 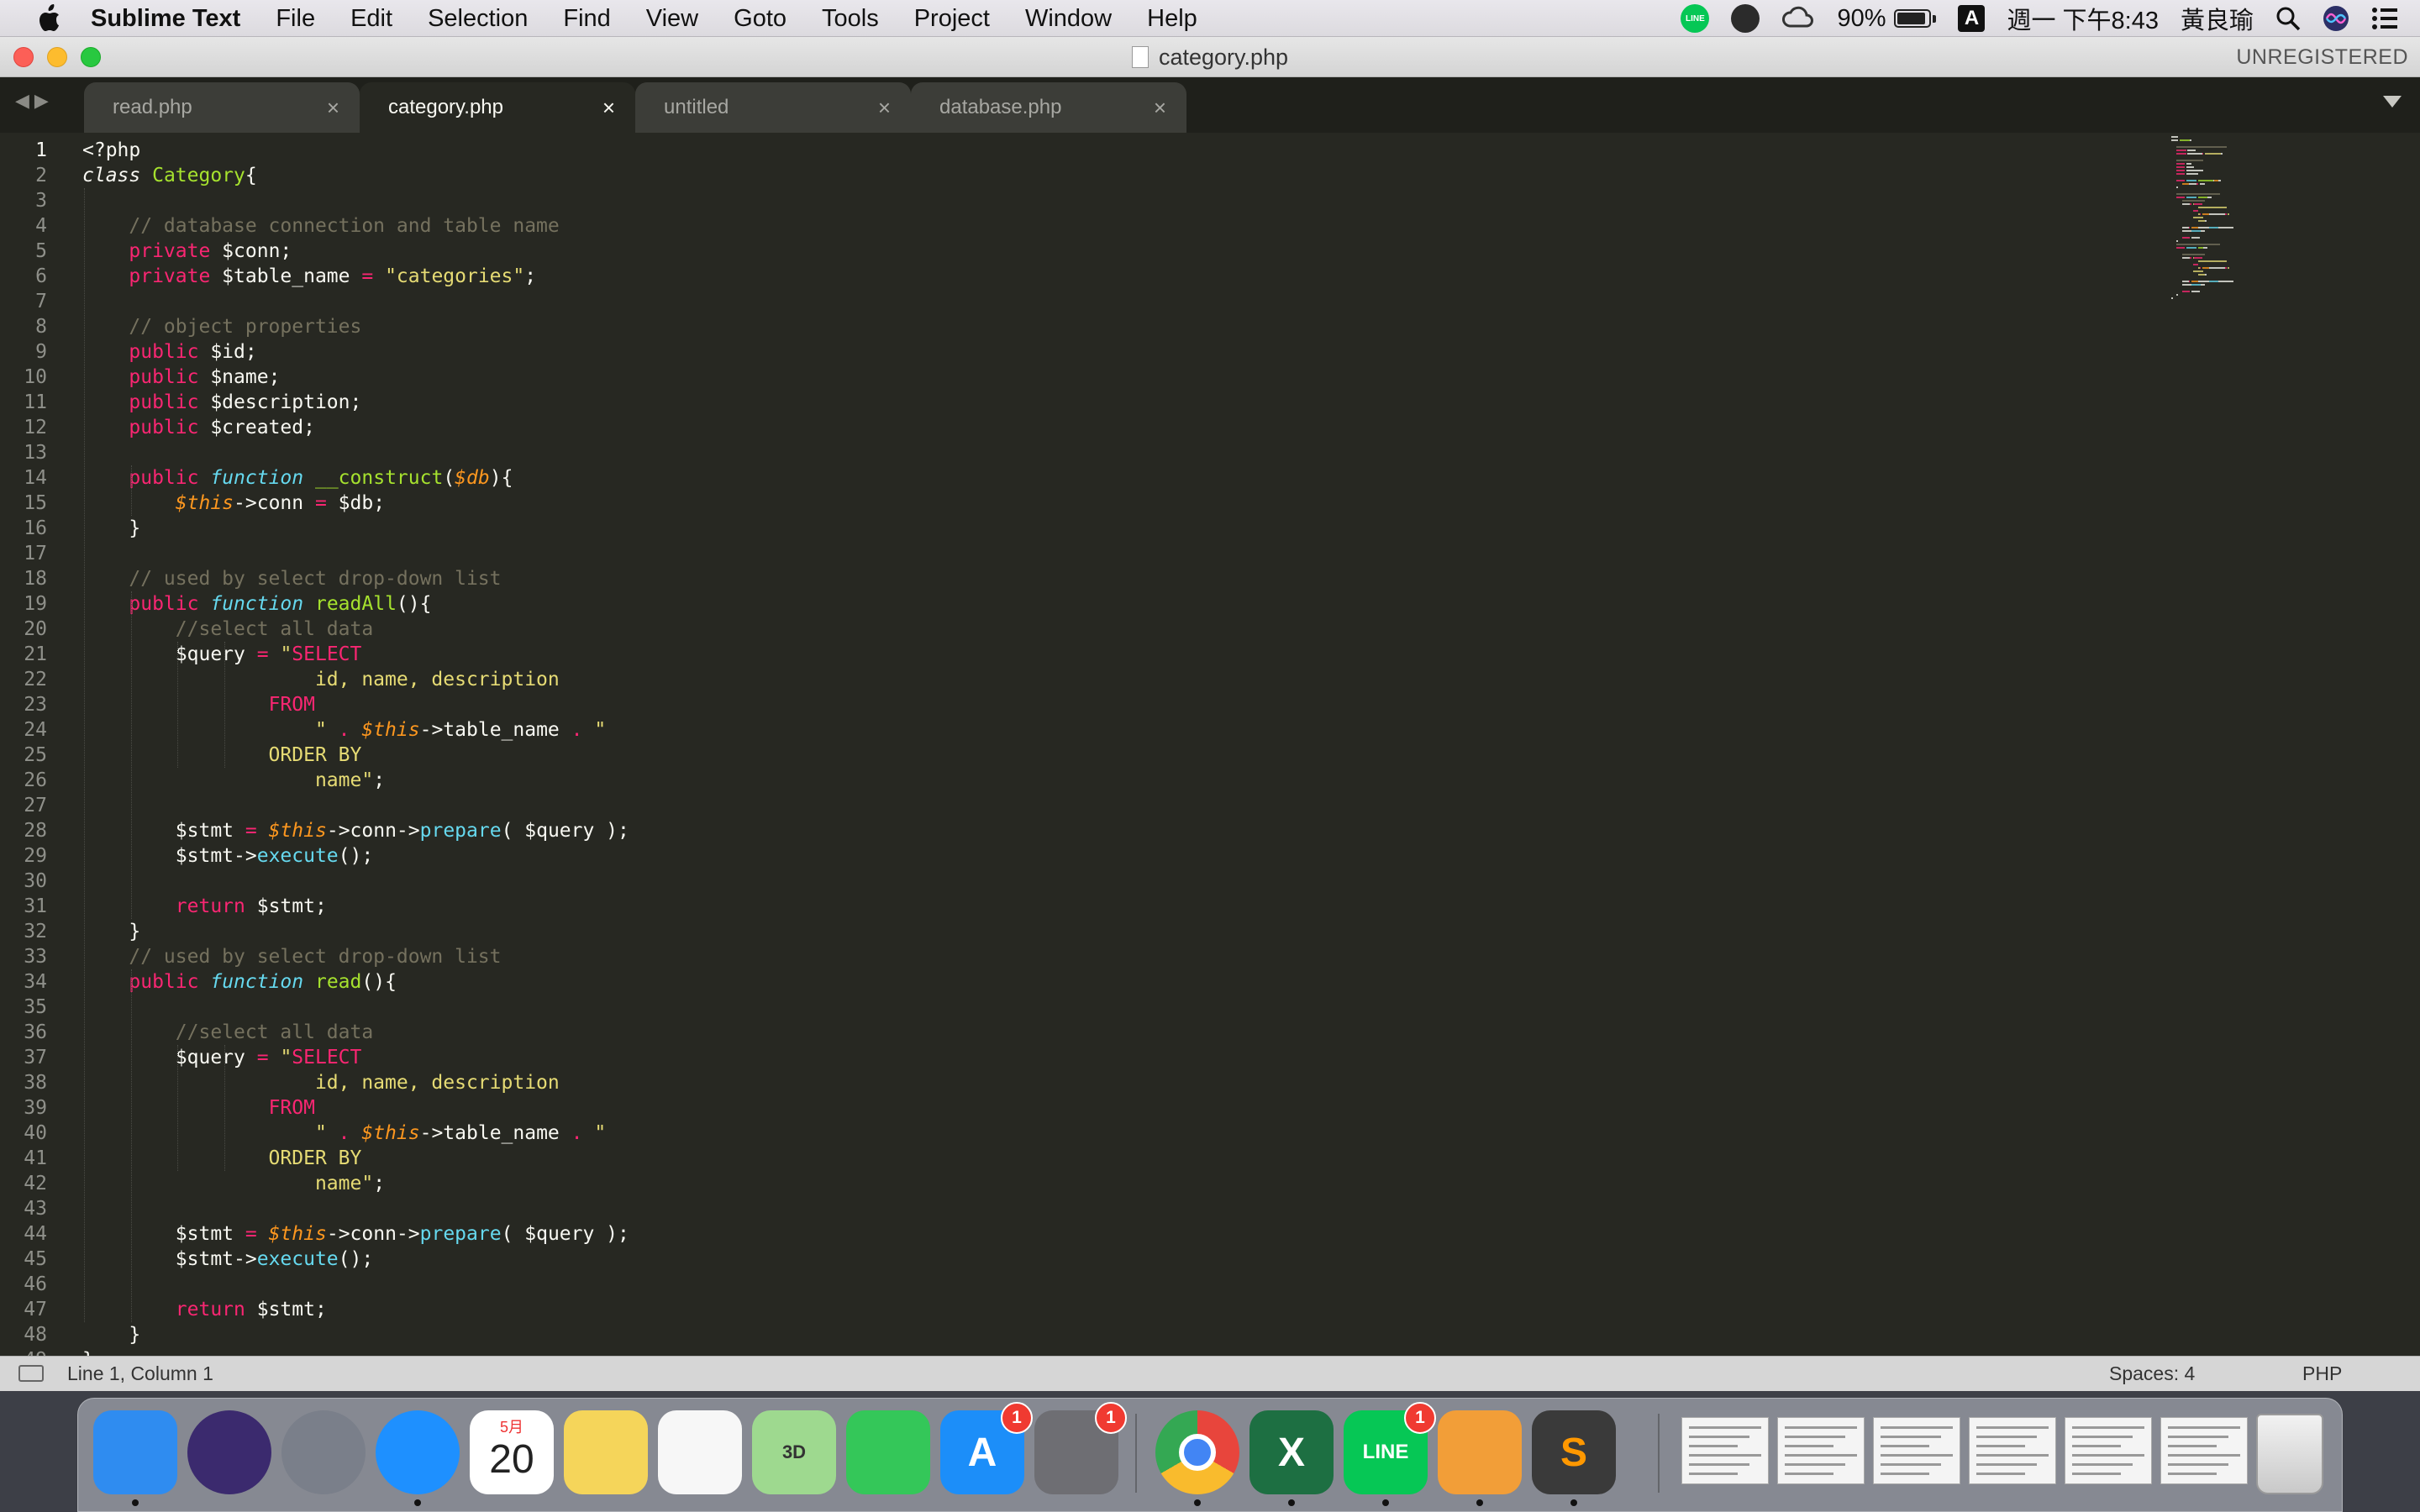 What do you see at coordinates (1916, 18) in the screenshot?
I see `battery-icon` at bounding box center [1916, 18].